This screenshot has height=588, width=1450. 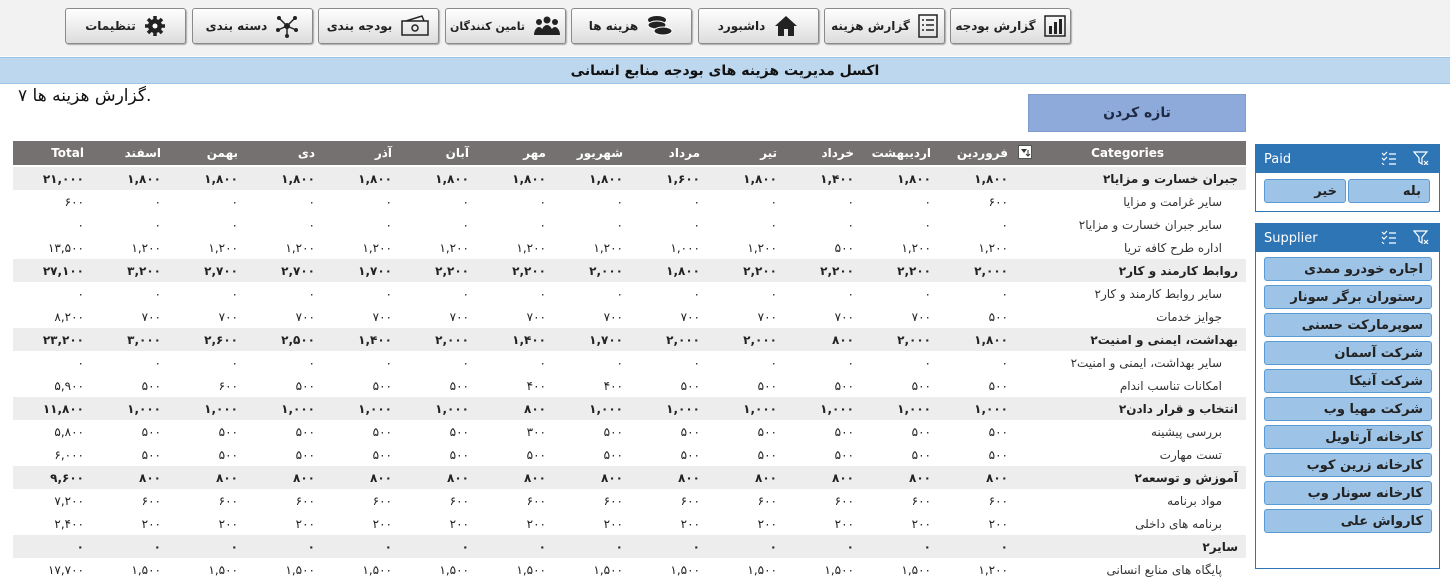 I want to click on row-category-label: جوایز خدمات, so click(x=1130, y=316).